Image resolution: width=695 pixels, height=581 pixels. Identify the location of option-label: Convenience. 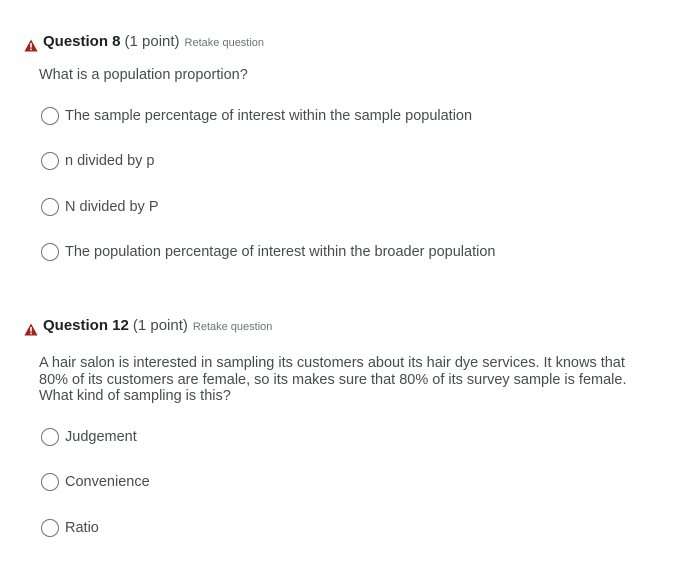
(107, 482).